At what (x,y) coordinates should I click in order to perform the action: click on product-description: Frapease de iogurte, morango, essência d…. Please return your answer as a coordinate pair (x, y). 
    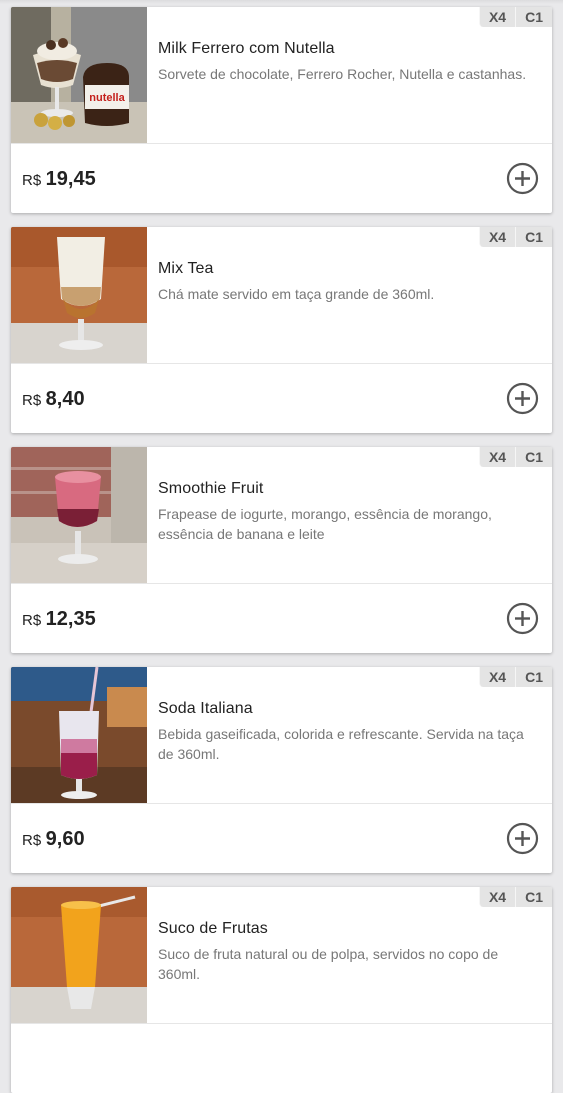
    Looking at the image, I should click on (325, 524).